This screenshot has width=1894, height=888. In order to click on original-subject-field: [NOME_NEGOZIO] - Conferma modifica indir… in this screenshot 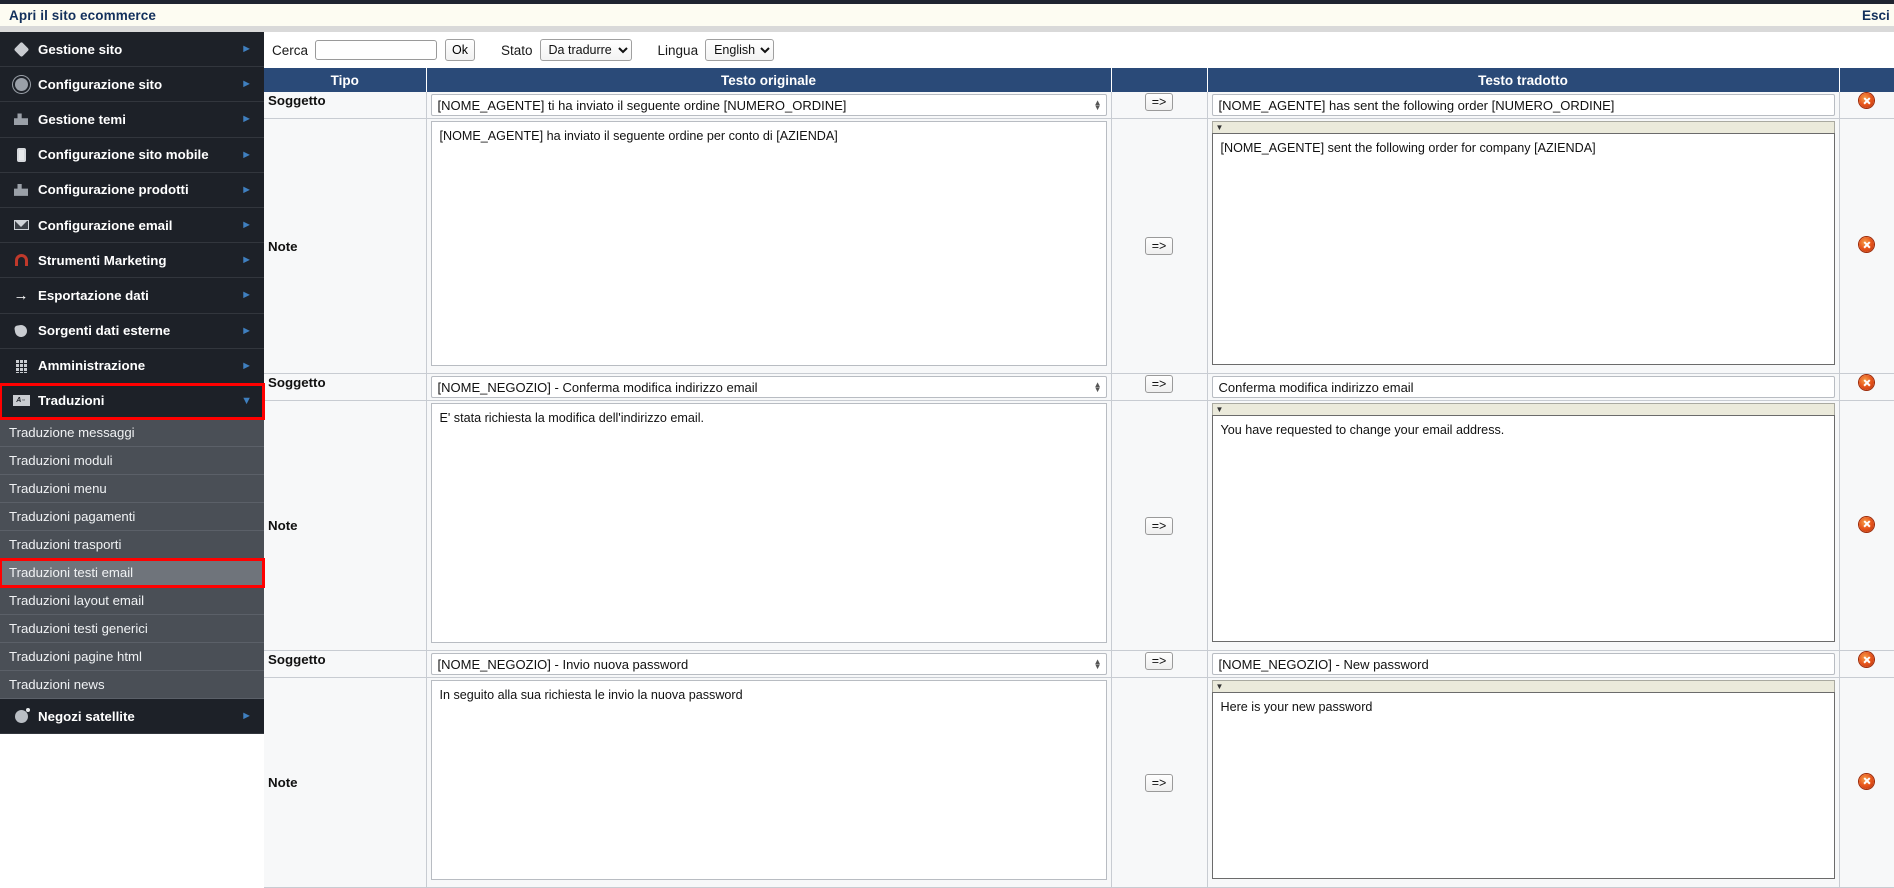, I will do `click(768, 387)`.